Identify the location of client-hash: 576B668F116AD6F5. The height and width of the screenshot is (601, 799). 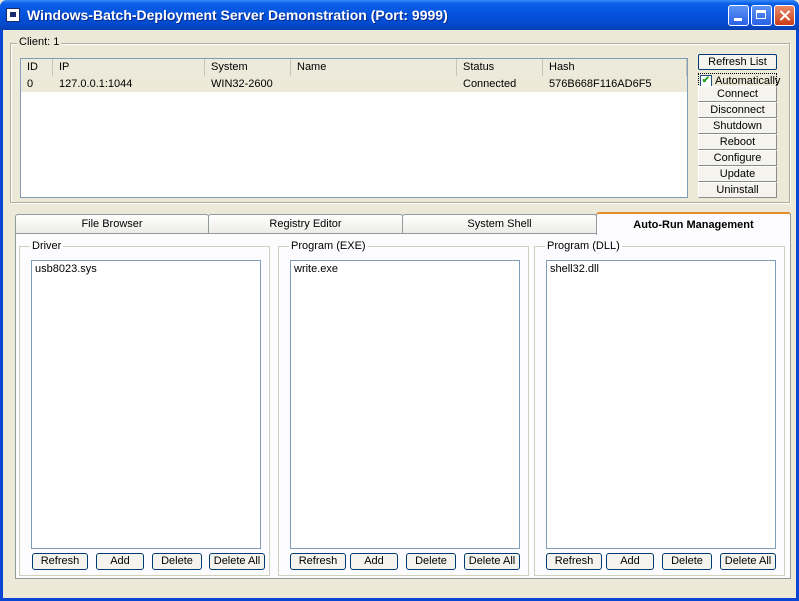
(600, 84).